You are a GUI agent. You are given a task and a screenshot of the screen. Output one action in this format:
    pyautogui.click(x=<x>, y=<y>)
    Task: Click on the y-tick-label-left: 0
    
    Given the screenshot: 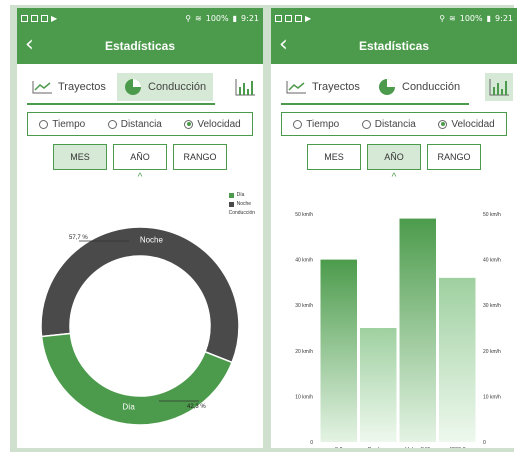 What is the action you would take?
    pyautogui.click(x=311, y=443)
    